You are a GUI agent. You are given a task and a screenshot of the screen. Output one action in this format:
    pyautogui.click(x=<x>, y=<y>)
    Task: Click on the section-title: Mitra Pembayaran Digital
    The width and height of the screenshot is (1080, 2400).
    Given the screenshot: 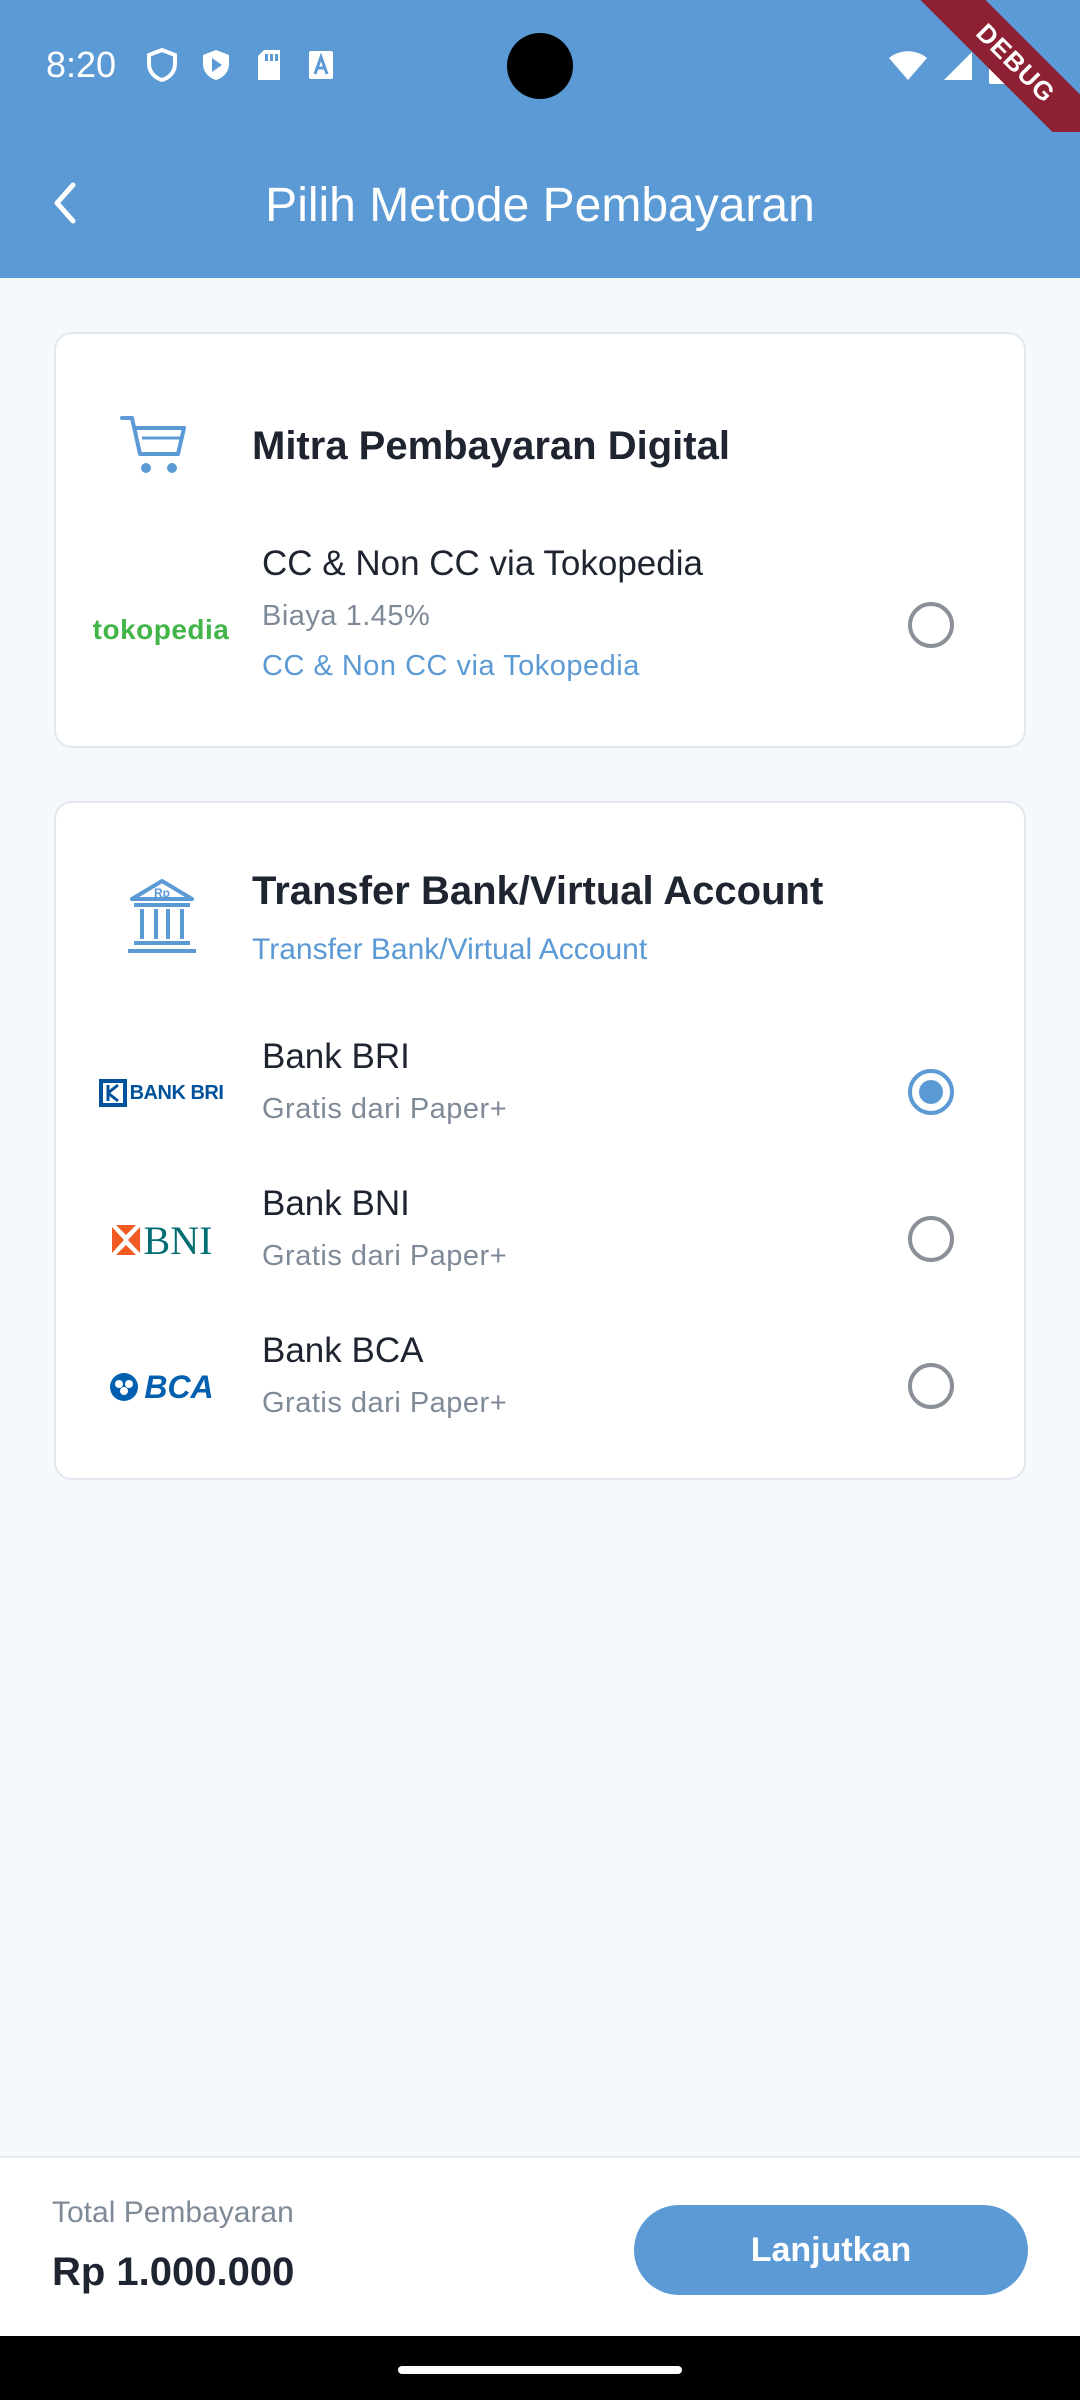 What is the action you would take?
    pyautogui.click(x=491, y=446)
    